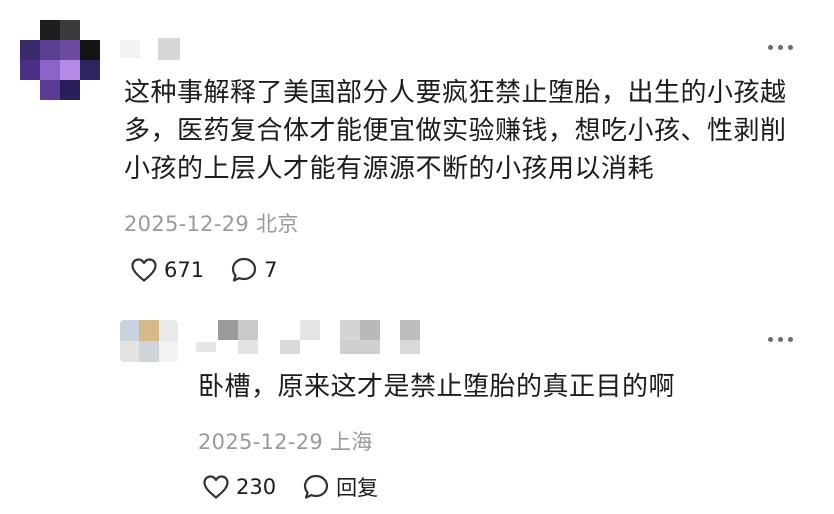  What do you see at coordinates (277, 224) in the screenshot?
I see `comment-location: 北京` at bounding box center [277, 224].